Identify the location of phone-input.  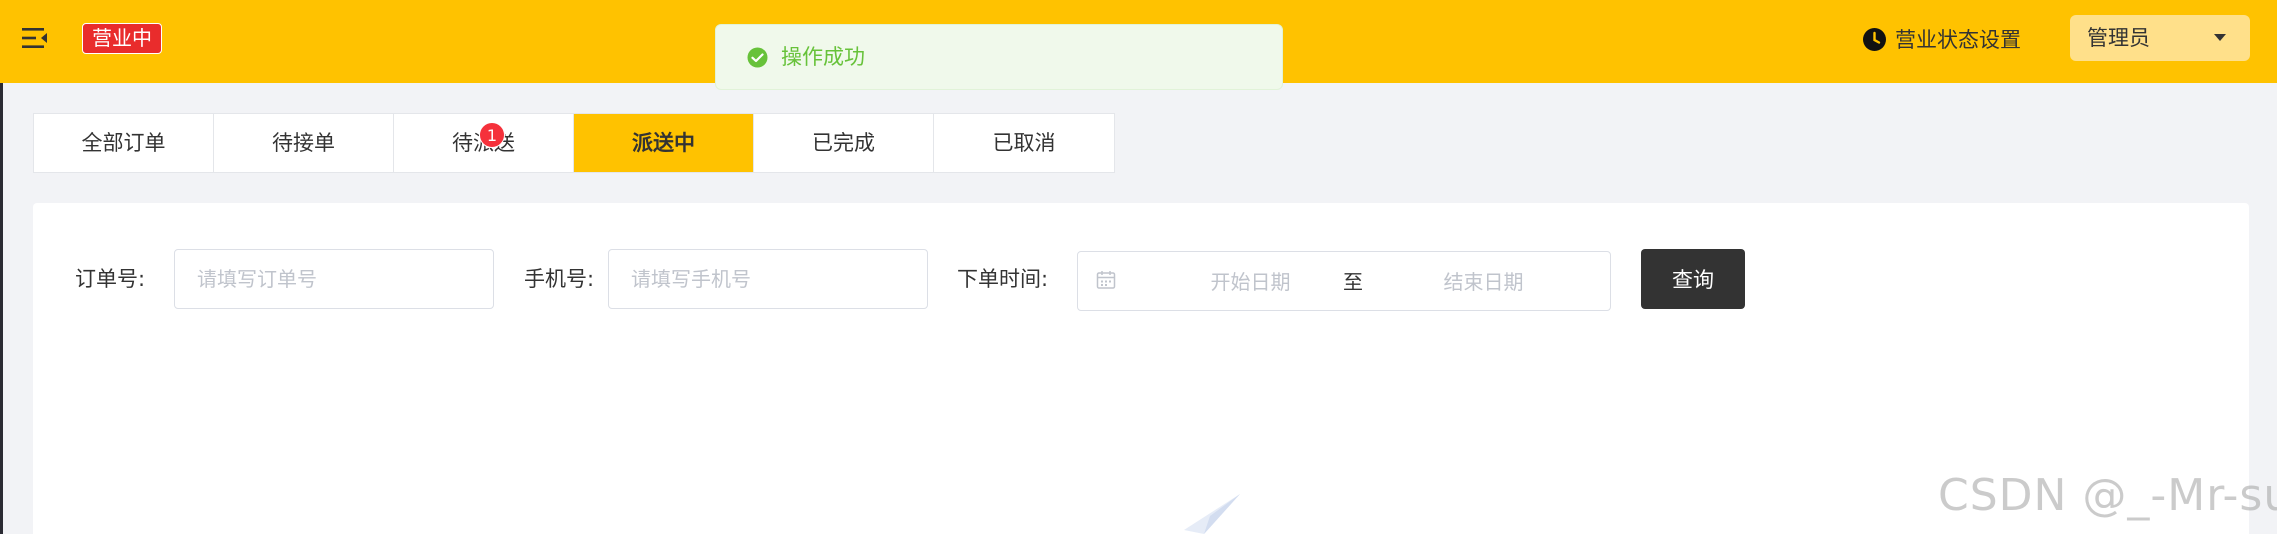
(768, 279).